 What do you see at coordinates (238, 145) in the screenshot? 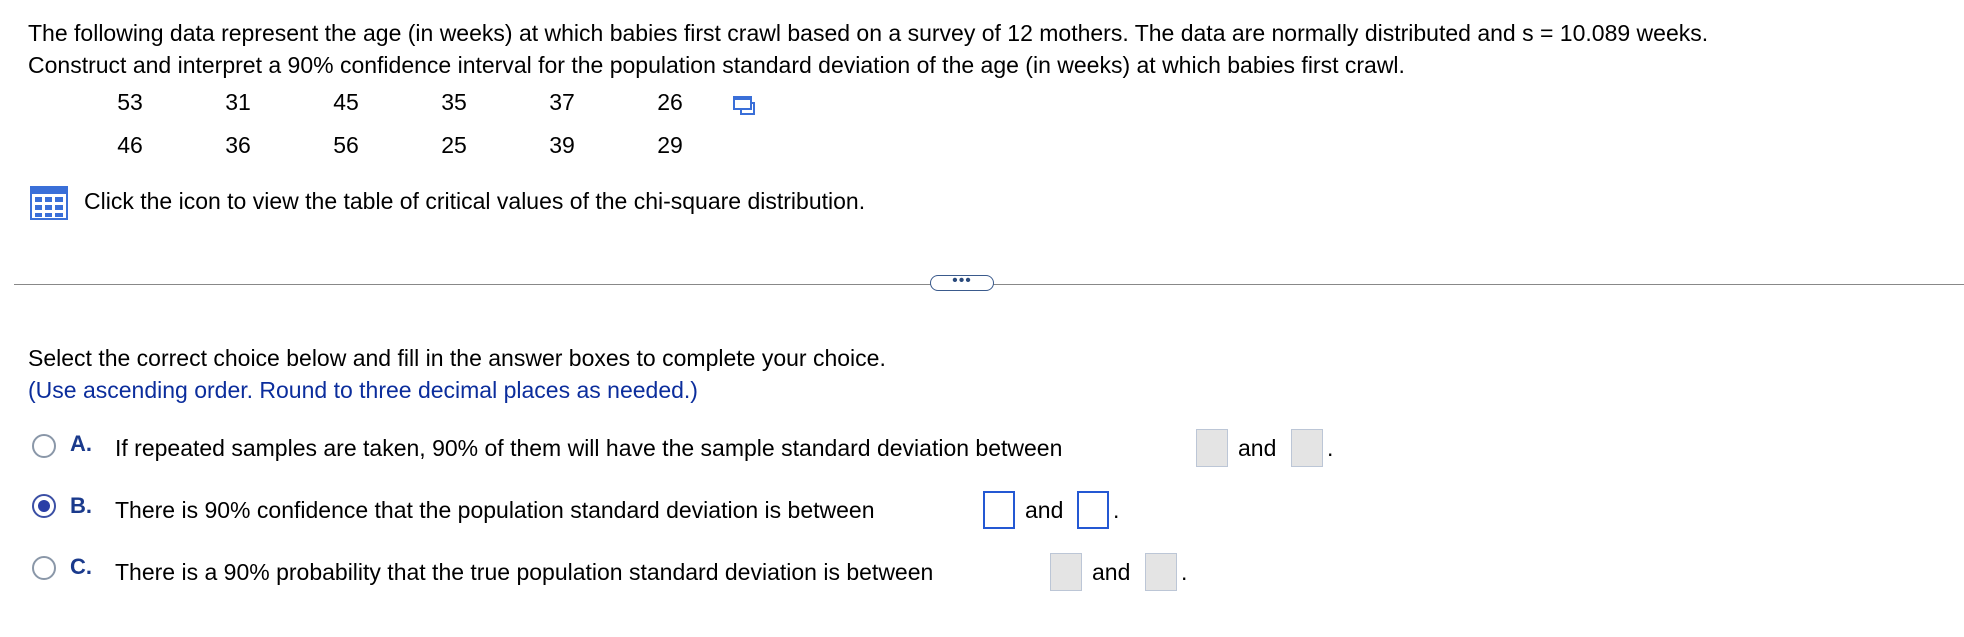
I see `data-cell: 36` at bounding box center [238, 145].